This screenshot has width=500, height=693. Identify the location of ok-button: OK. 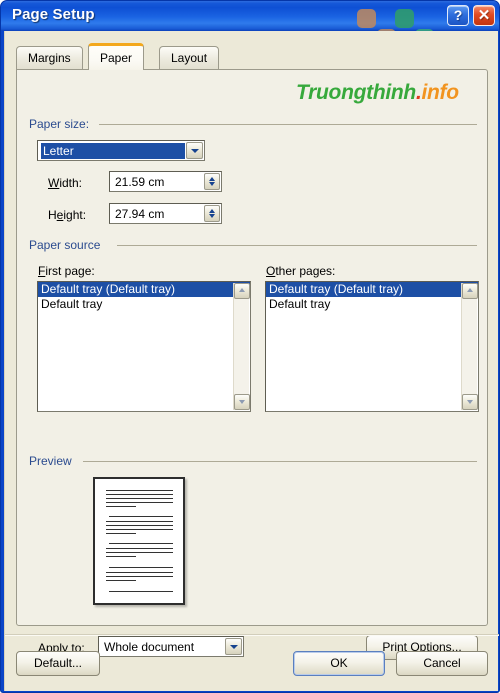
(339, 663).